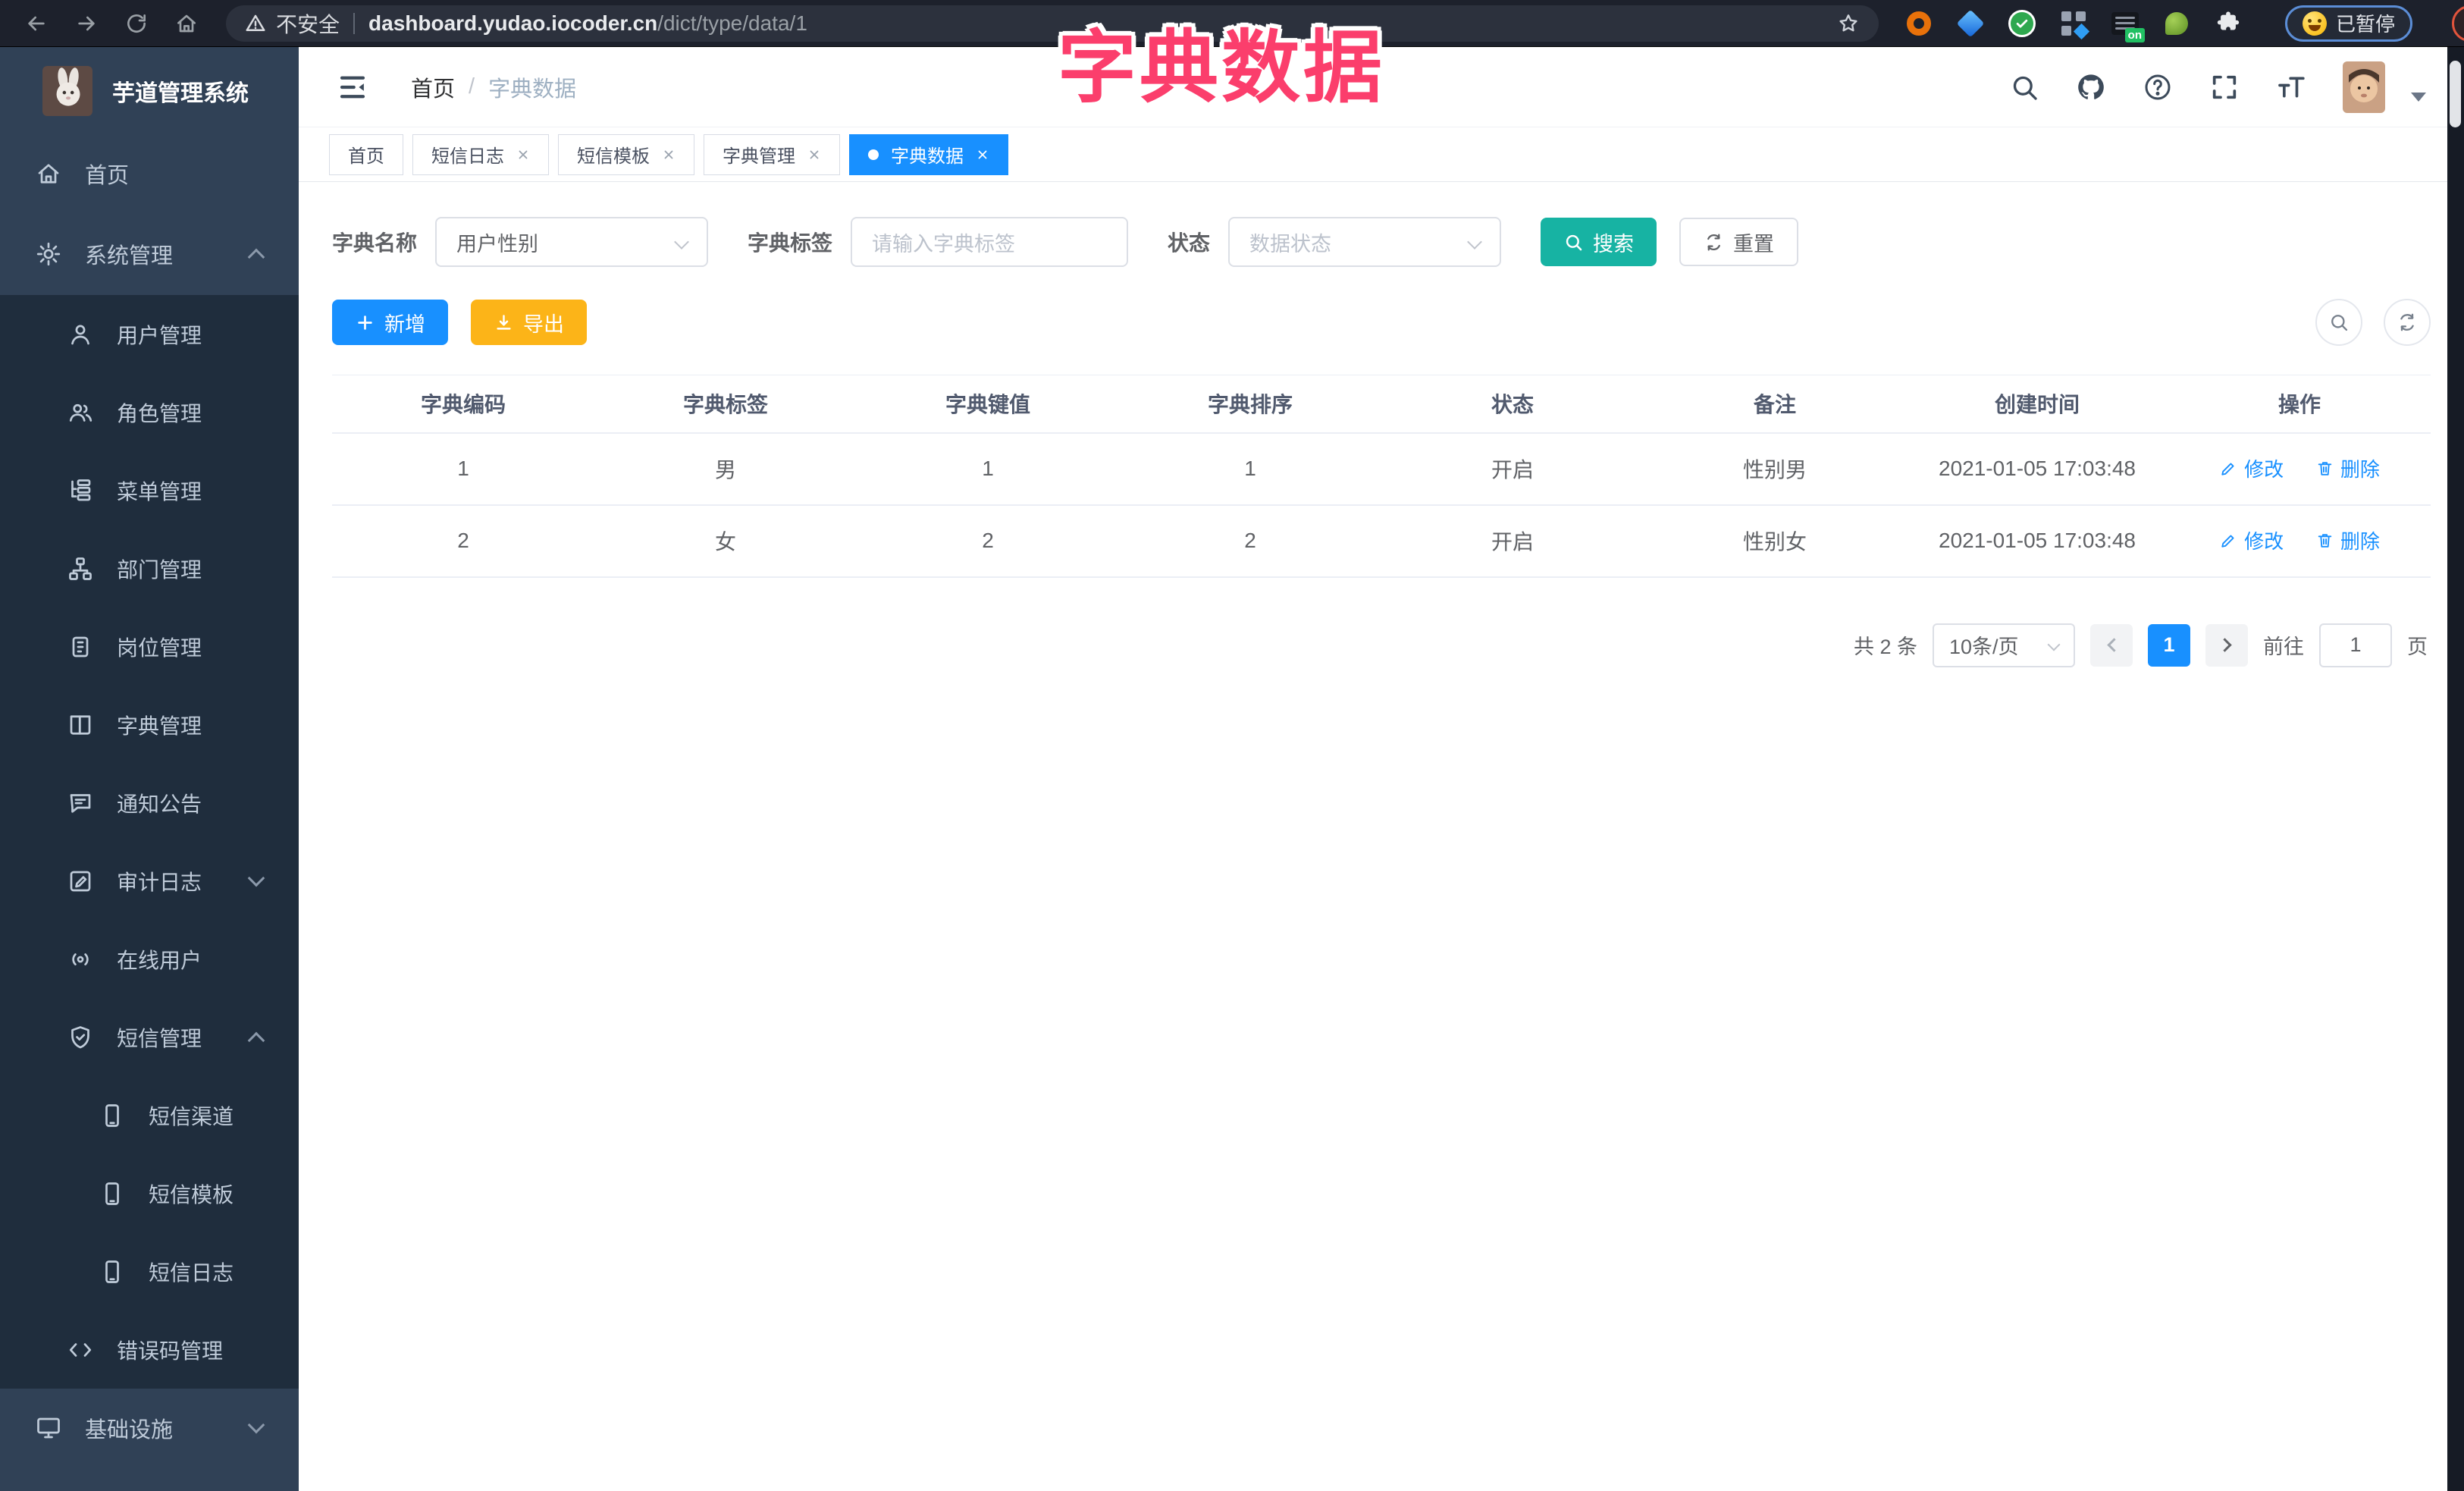 This screenshot has width=2464, height=1491. What do you see at coordinates (1919, 23) in the screenshot?
I see `extension-orange-ring-icon` at bounding box center [1919, 23].